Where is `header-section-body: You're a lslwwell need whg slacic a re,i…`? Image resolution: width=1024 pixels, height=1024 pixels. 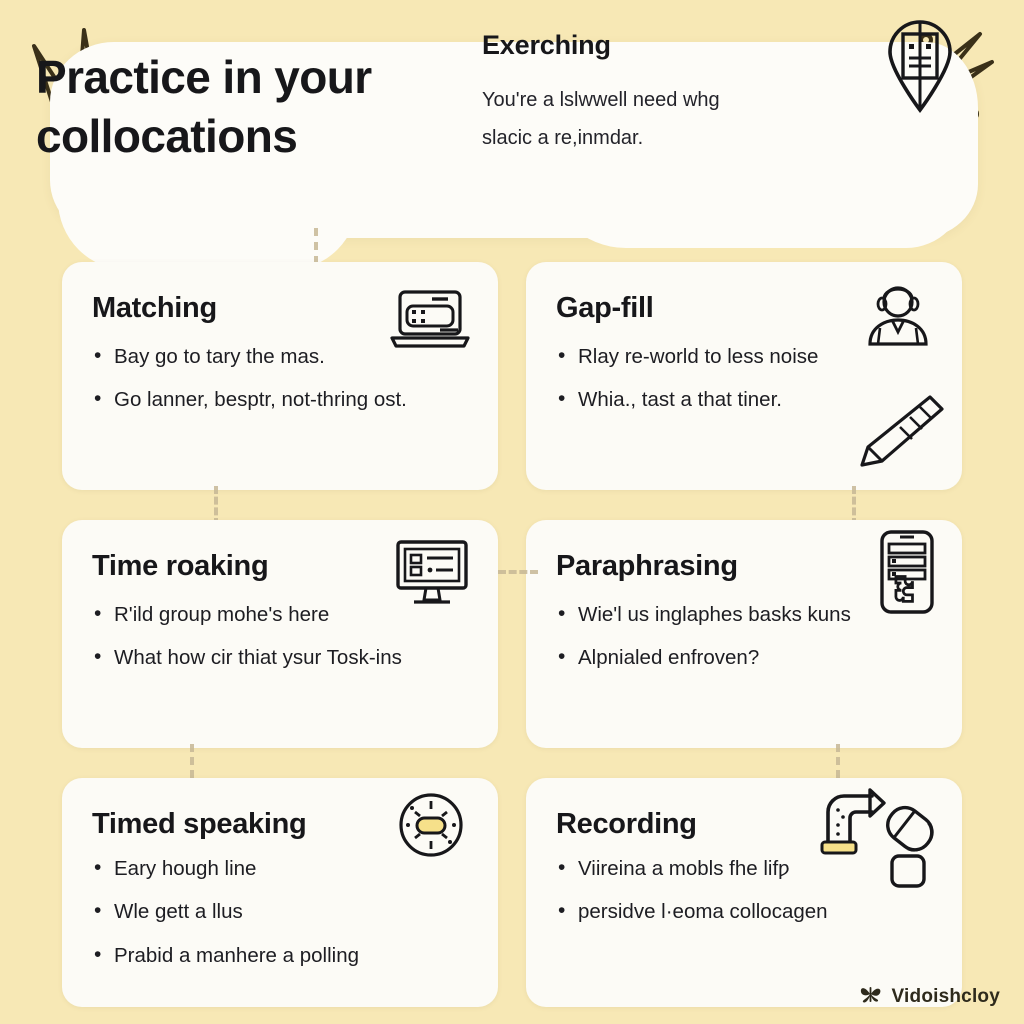 header-section-body: You're a lslwwell need whg slacic a re,i… is located at coordinates (647, 119).